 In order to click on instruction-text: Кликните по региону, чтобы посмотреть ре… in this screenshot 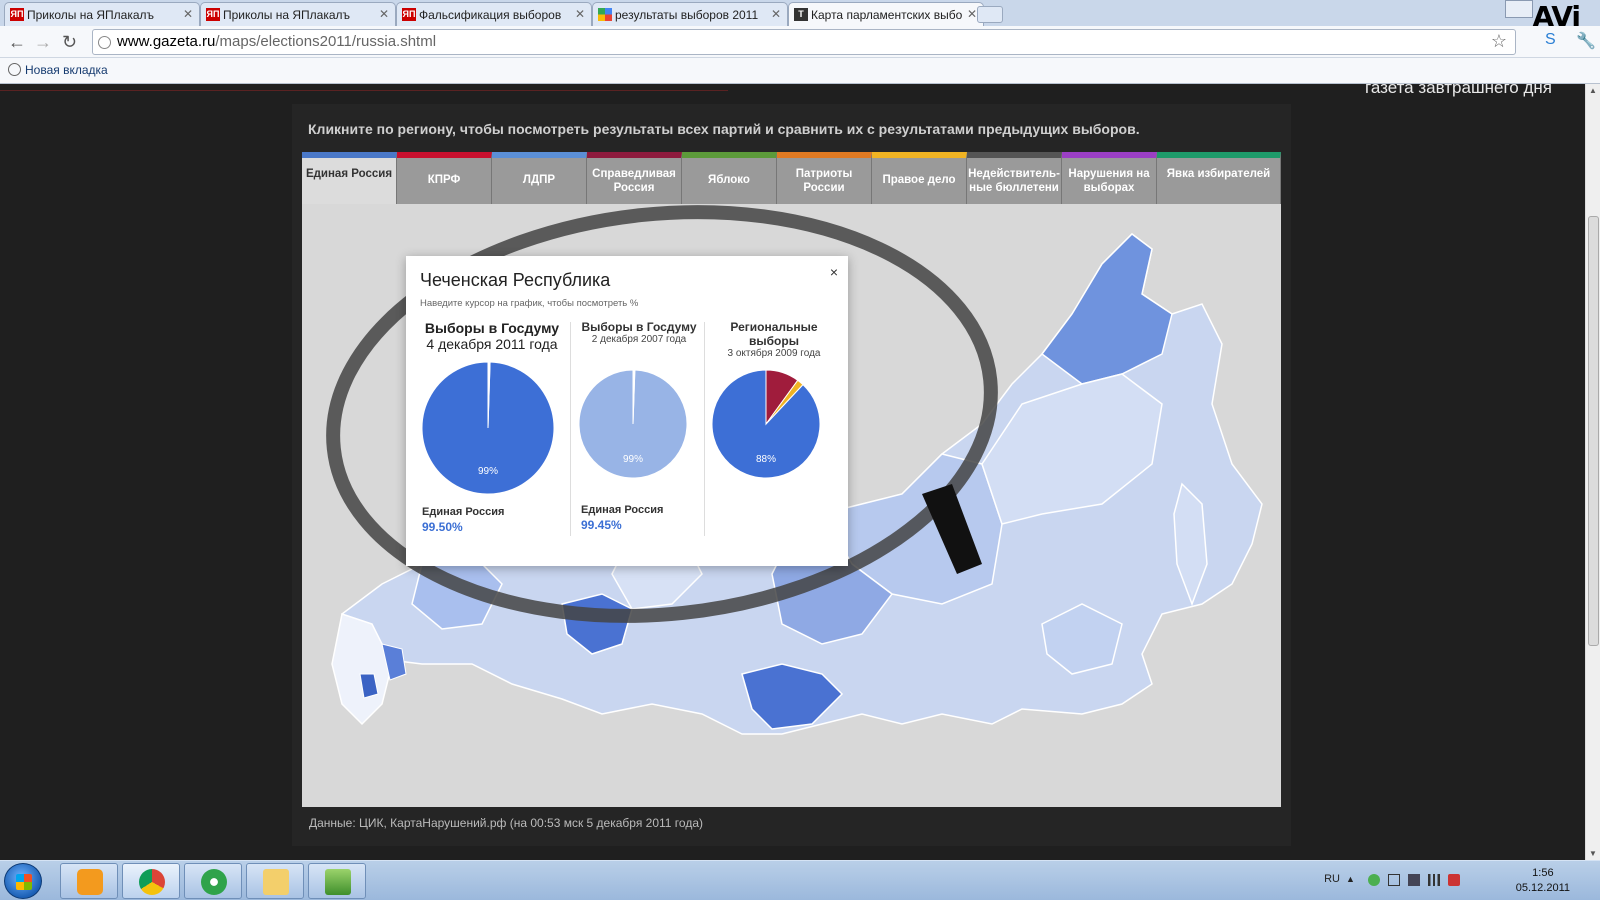, I will do `click(724, 129)`.